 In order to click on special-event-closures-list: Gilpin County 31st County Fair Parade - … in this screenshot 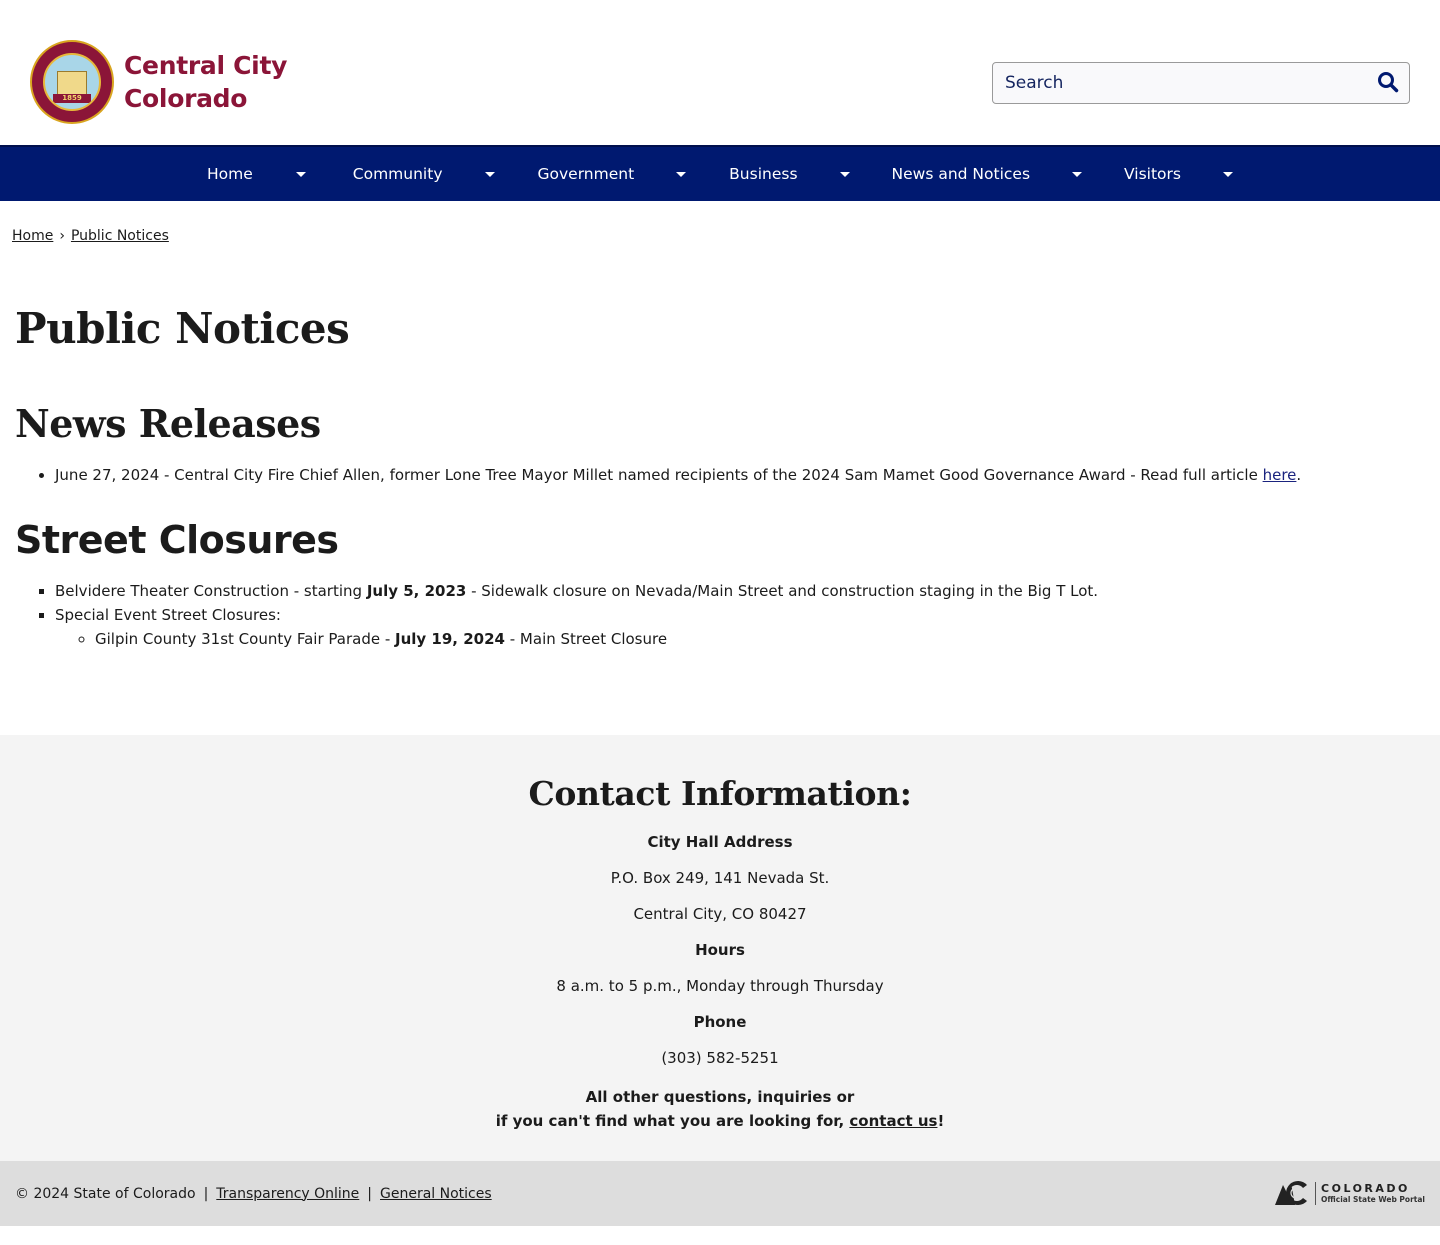, I will do `click(740, 639)`.